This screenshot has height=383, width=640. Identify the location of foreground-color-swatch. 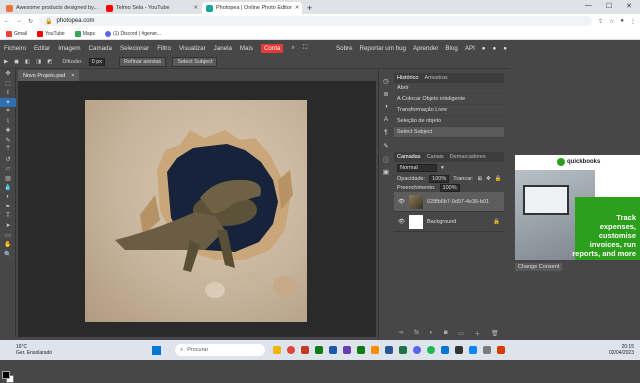
(6, 375).